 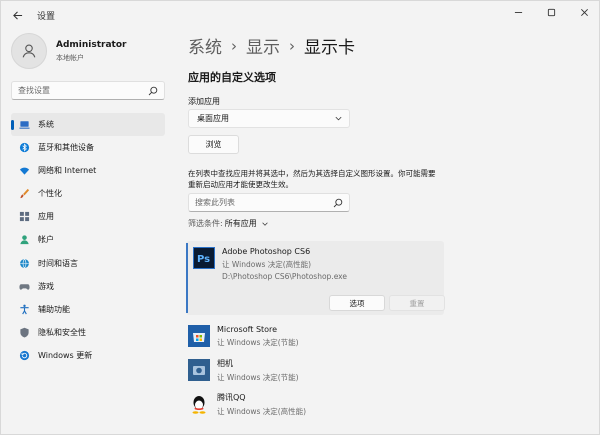 What do you see at coordinates (247, 329) in the screenshot?
I see `app-name: Microsoft Store` at bounding box center [247, 329].